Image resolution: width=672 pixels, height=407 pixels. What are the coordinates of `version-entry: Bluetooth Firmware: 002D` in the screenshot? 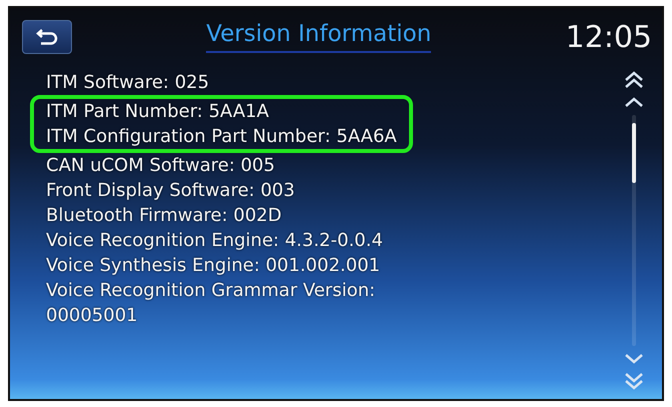 It's located at (164, 216).